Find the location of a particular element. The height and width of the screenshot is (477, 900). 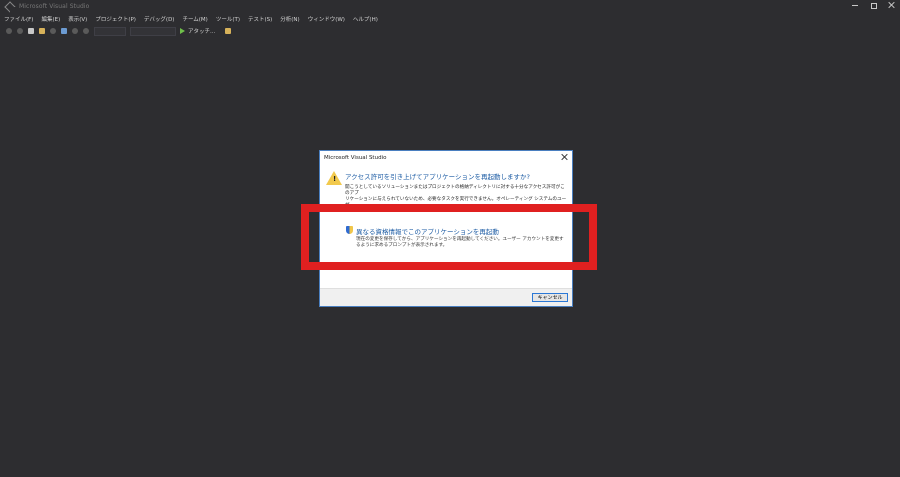

menu-test: テスト(S) is located at coordinates (260, 19).